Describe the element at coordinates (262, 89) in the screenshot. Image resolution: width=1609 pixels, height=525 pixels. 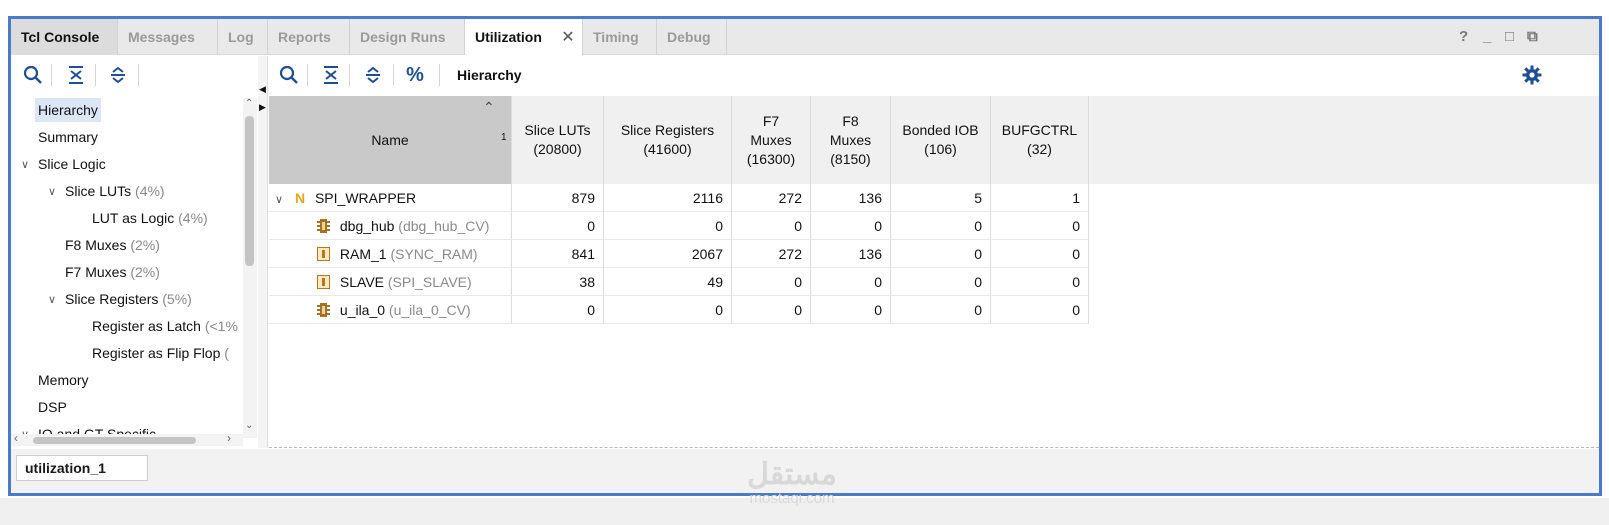
I see `collapse-left-icon: ◀` at that location.